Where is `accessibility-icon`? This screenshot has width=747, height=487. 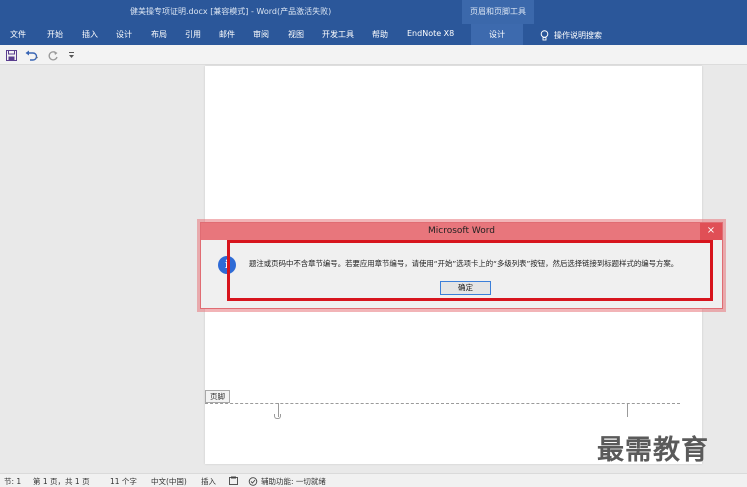
accessibility-icon is located at coordinates (253, 481).